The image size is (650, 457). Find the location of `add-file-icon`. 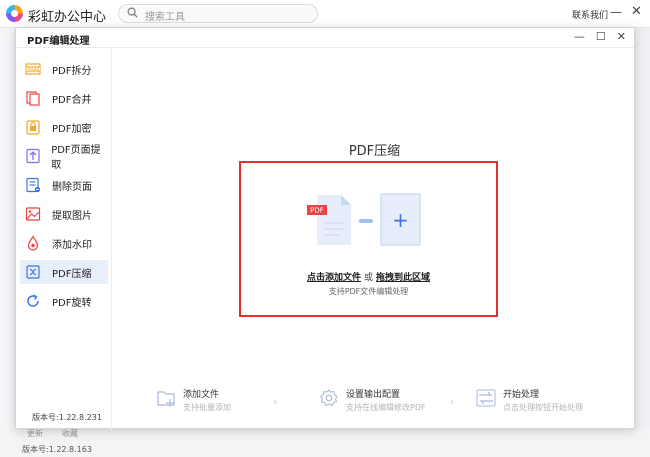

add-file-icon is located at coordinates (166, 399).